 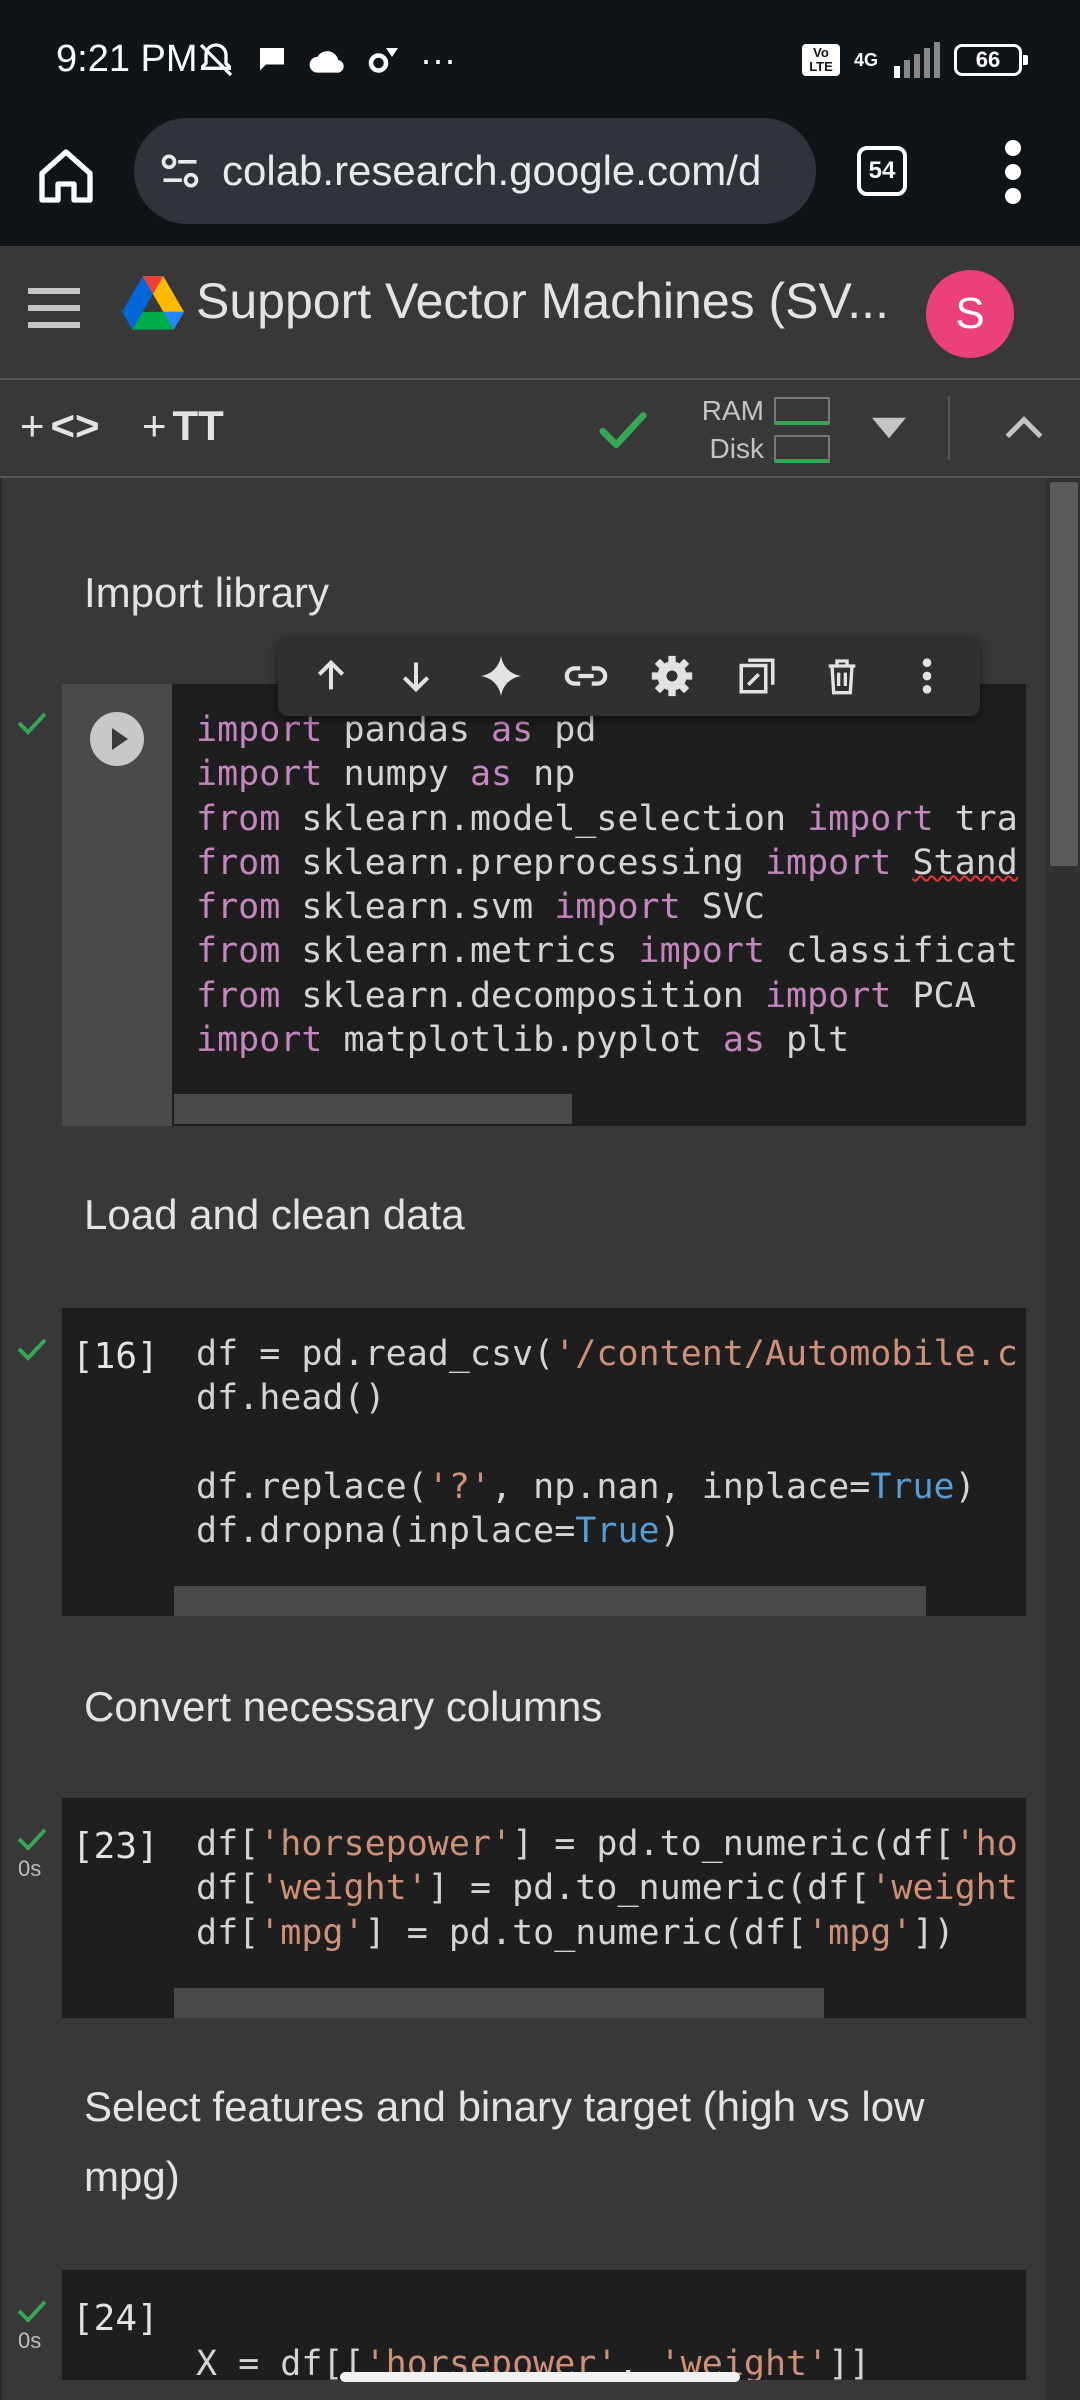 What do you see at coordinates (438, 59) in the screenshot?
I see `more-notifications-icon: ···` at bounding box center [438, 59].